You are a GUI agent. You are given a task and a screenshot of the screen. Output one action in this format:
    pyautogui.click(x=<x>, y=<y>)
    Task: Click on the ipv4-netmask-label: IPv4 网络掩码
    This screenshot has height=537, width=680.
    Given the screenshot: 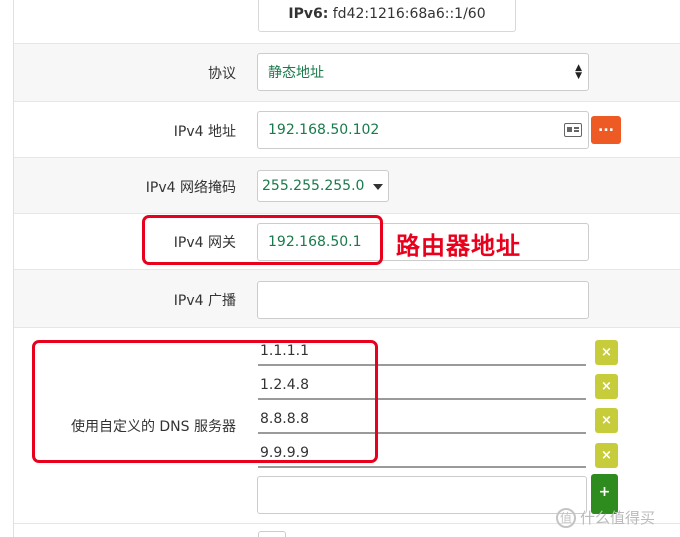 What is the action you would take?
    pyautogui.click(x=190, y=188)
    